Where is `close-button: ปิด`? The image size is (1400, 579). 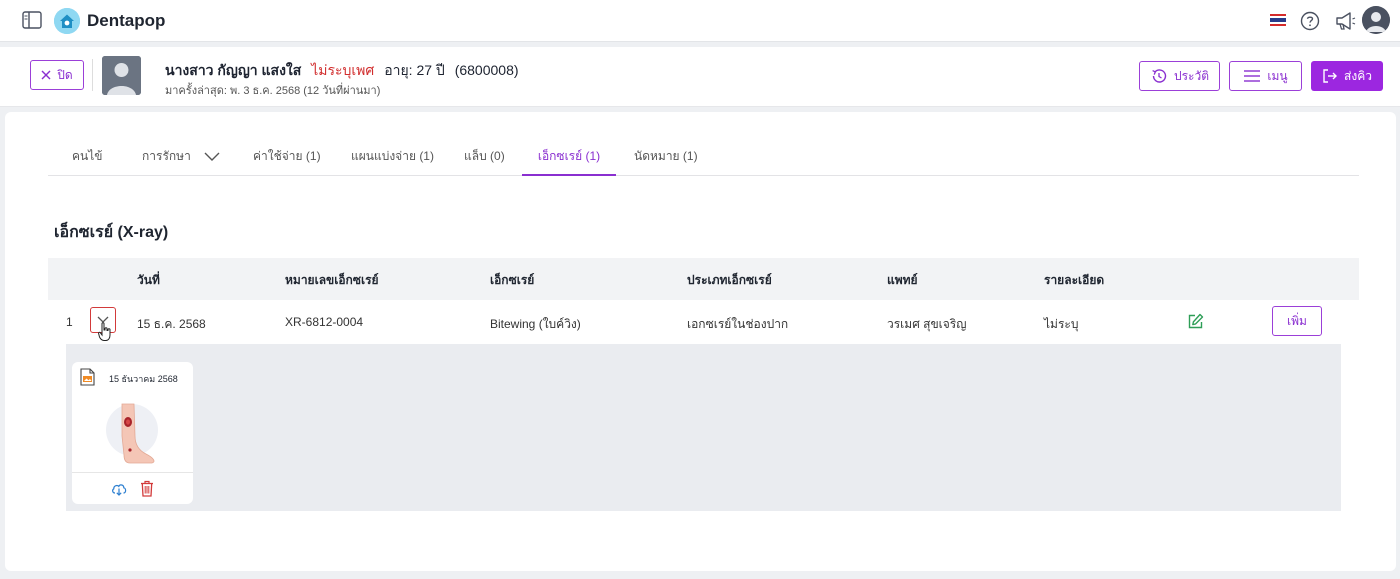 close-button: ปิด is located at coordinates (57, 75).